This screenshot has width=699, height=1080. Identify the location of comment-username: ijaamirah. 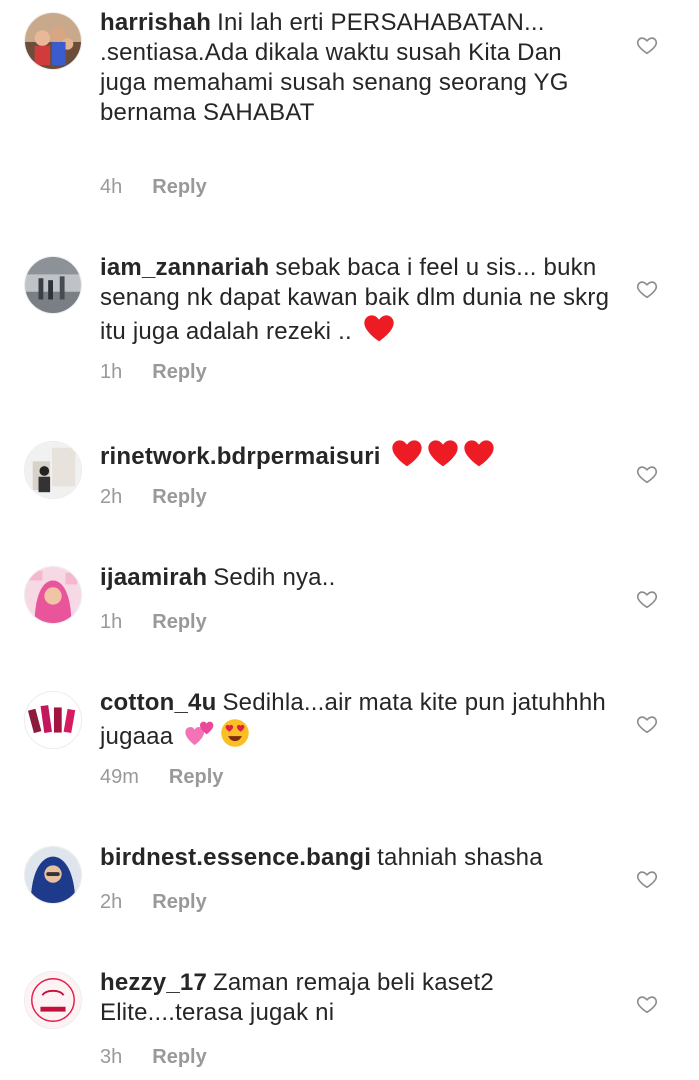
(153, 577).